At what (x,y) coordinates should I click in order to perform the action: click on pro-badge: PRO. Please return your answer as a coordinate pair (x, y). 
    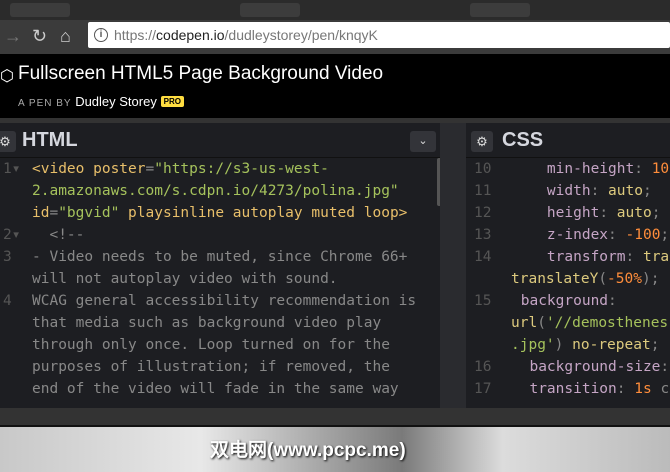
    Looking at the image, I should click on (172, 101).